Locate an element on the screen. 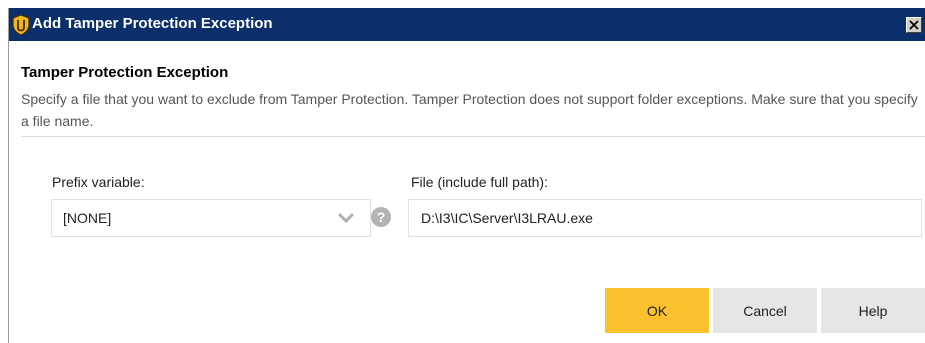 Image resolution: width=925 pixels, height=343 pixels. prefix-variable-label: Prefix variable: is located at coordinates (98, 182).